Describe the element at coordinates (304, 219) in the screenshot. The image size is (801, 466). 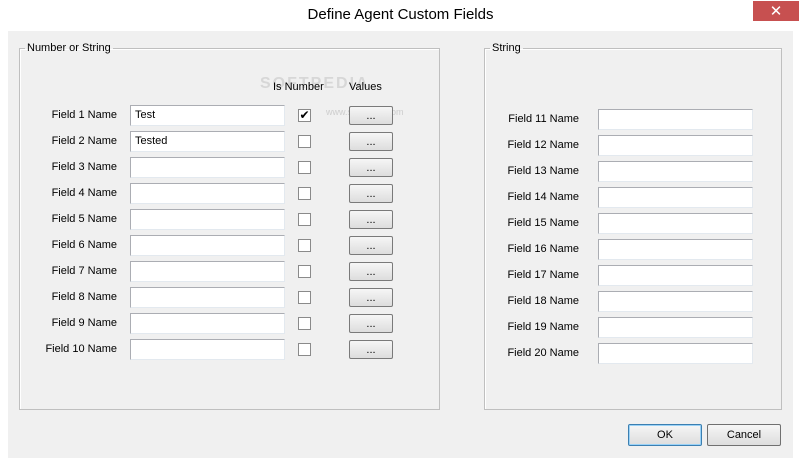
I see `field-5-is-number-checkbox` at that location.